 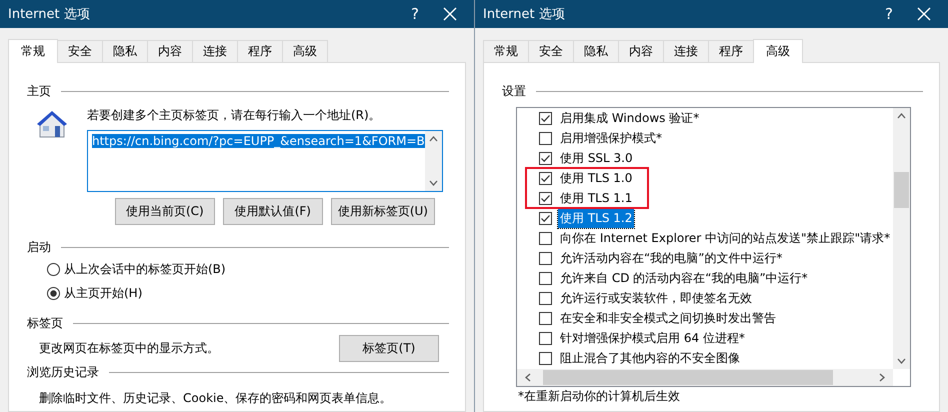 I want to click on homepage-button: 使用新标签页(U), so click(x=382, y=211).